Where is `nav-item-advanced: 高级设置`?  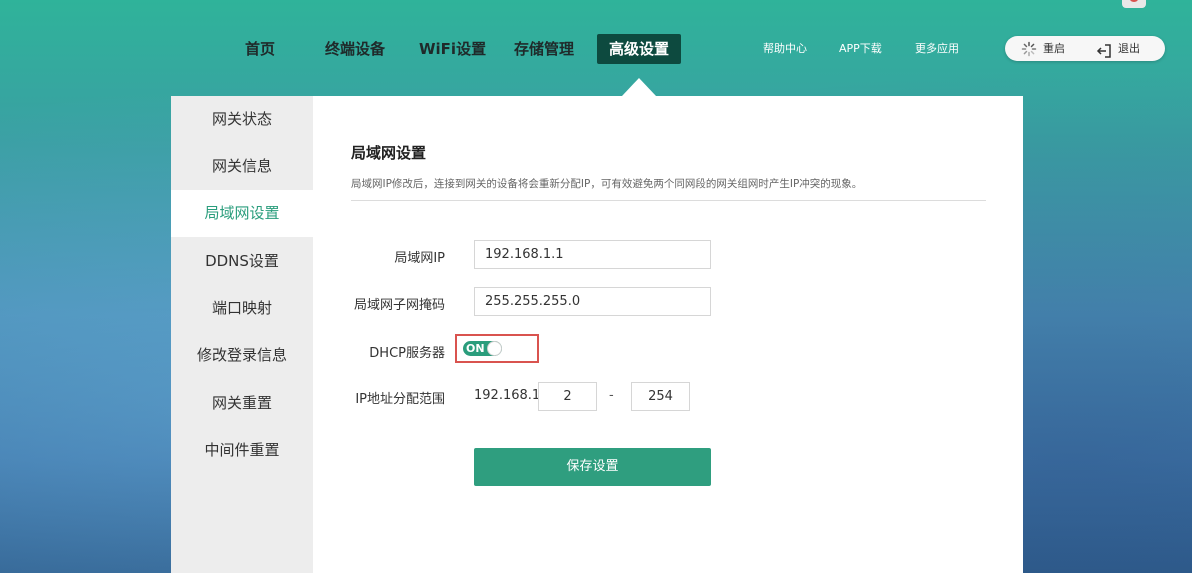
nav-item-advanced: 高级设置 is located at coordinates (639, 49).